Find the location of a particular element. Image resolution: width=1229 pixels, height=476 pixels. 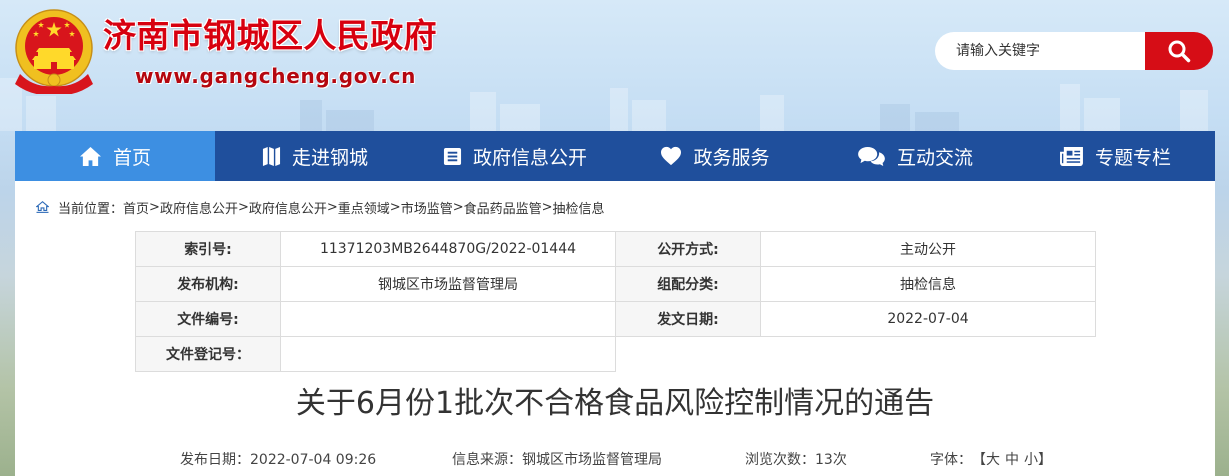

info-source-value: 钢城区市场监督管理局 is located at coordinates (592, 460).